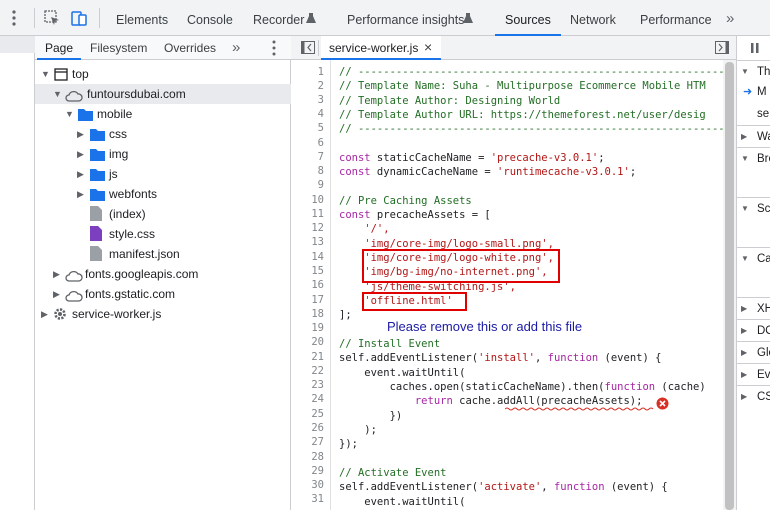  Describe the element at coordinates (730, 18) in the screenshot. I see `more-tabs-chevron-icon: »` at that location.